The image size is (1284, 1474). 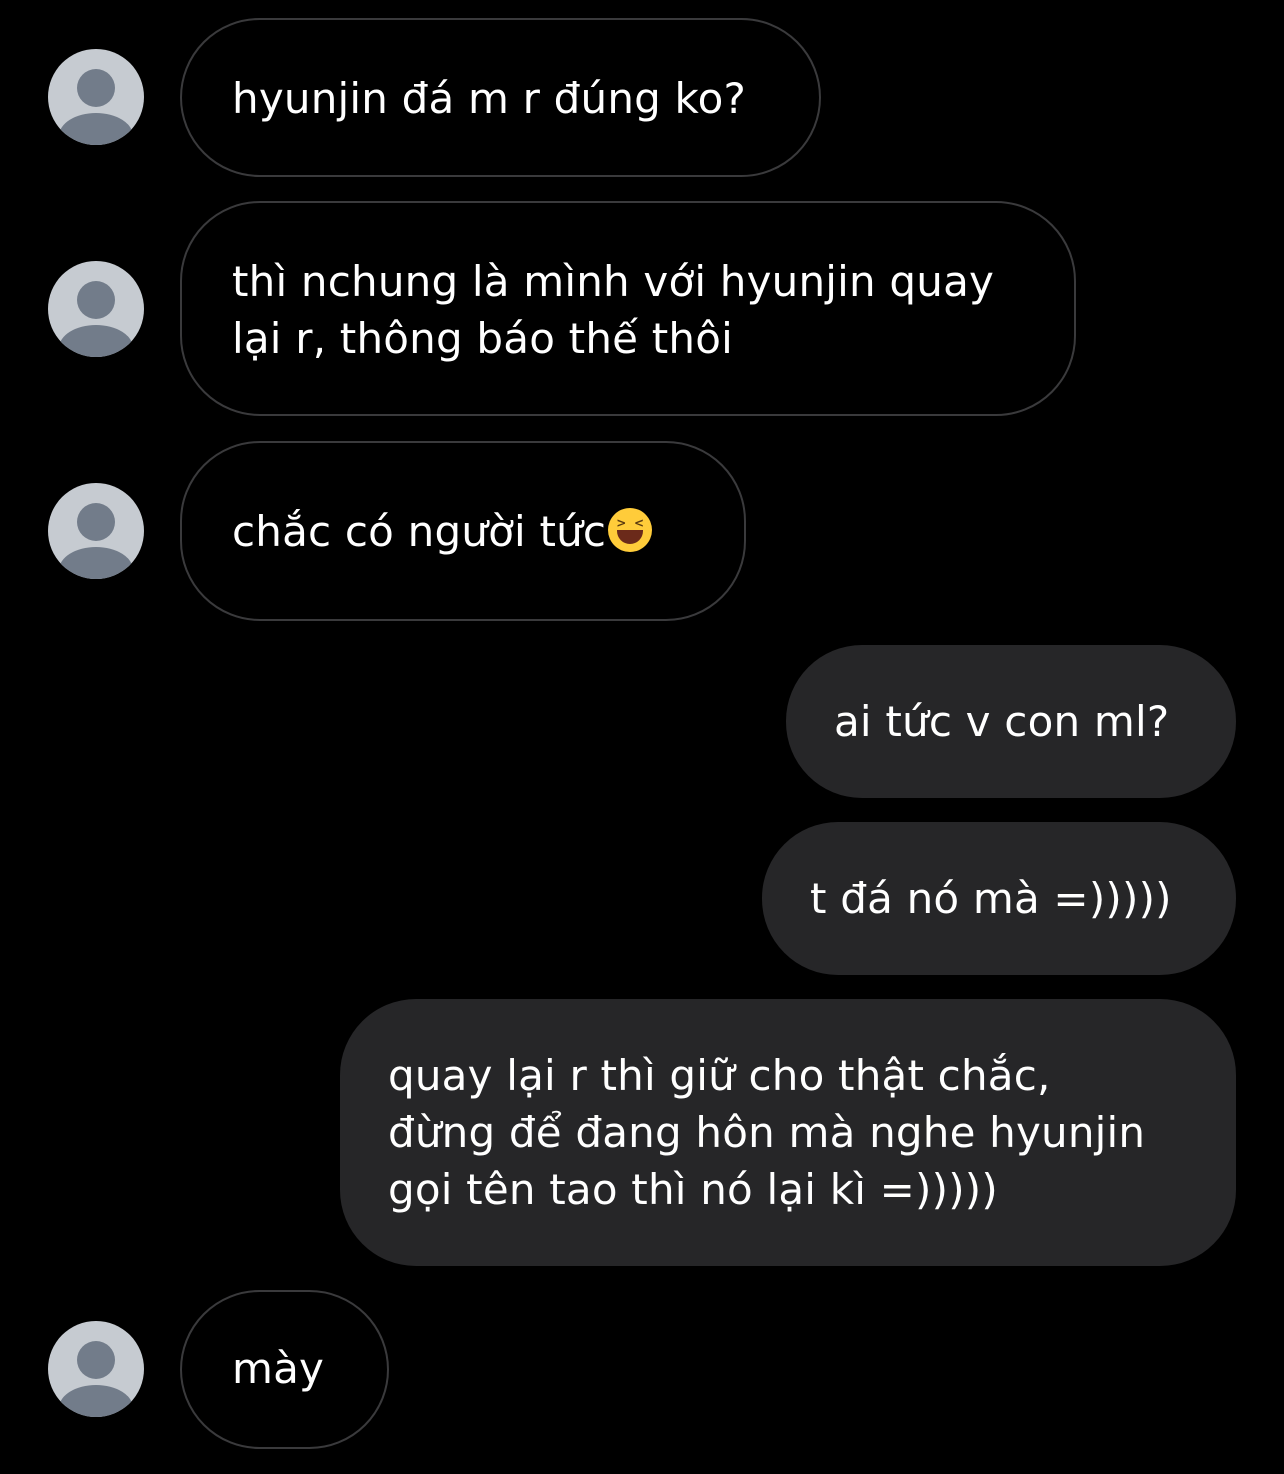 I want to click on emoji-eye-right: <, so click(x=639, y=523).